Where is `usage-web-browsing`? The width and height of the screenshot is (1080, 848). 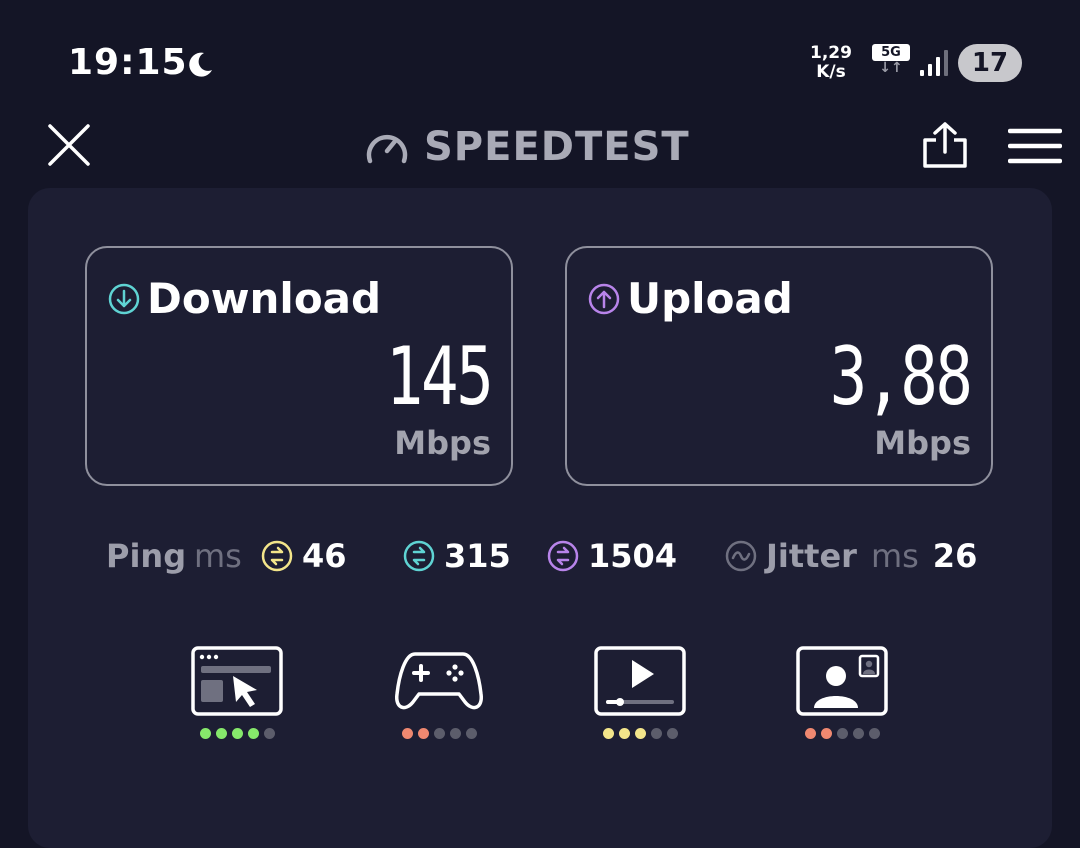 usage-web-browsing is located at coordinates (237, 692).